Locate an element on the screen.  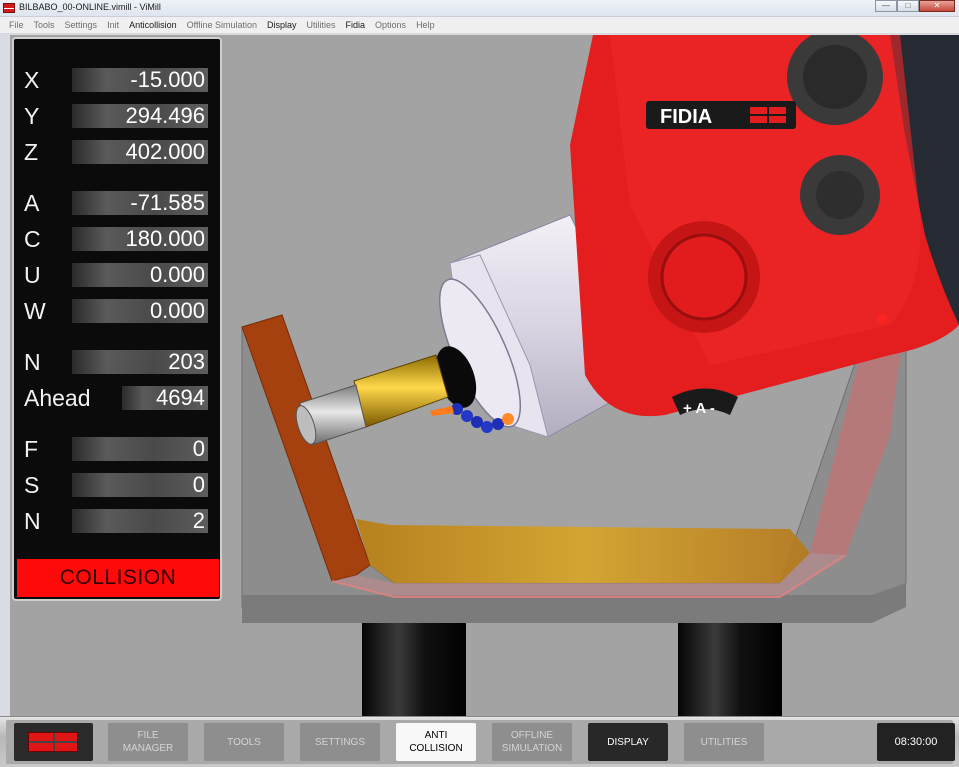
program-label: N is located at coordinates (32, 362).